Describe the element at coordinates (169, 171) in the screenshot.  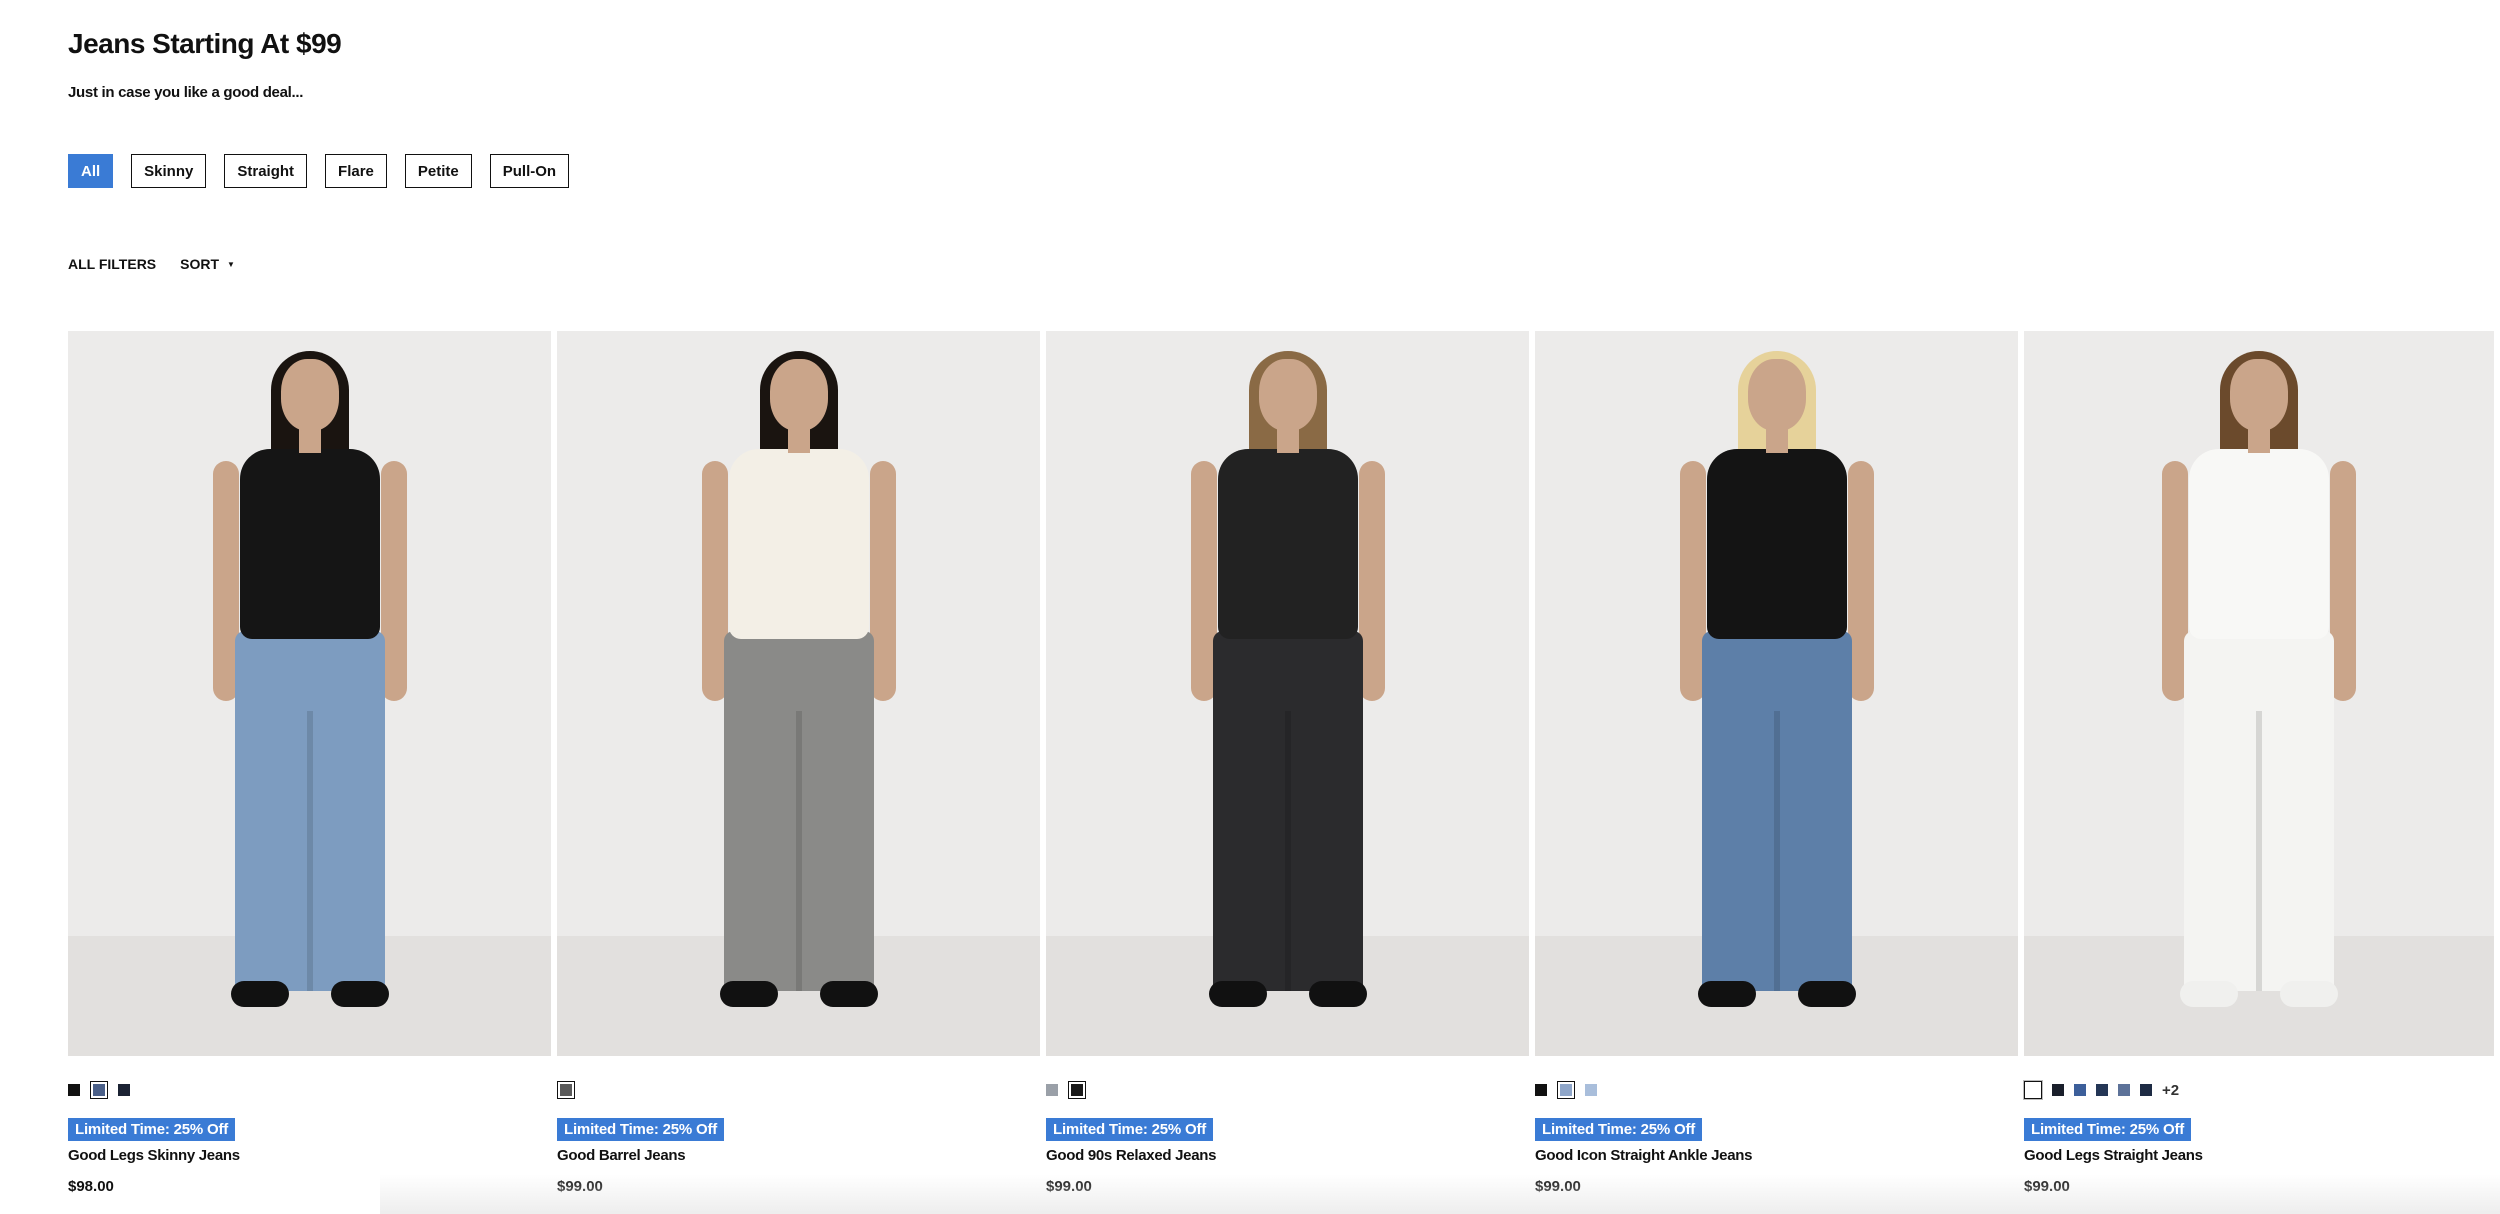
I see `chip-skinny: Skinny` at that location.